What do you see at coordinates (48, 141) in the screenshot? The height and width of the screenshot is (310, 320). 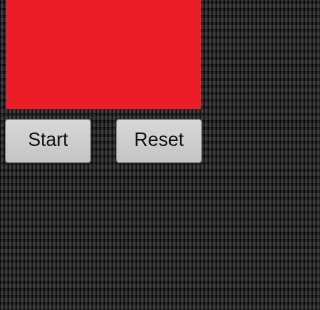 I see `start-button: Start` at bounding box center [48, 141].